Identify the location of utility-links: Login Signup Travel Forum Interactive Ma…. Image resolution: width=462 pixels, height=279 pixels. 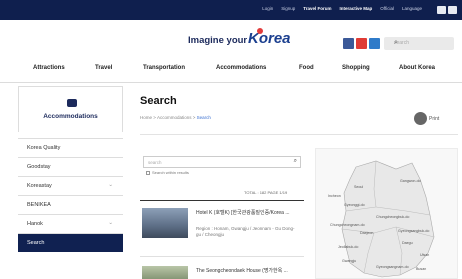
(342, 8).